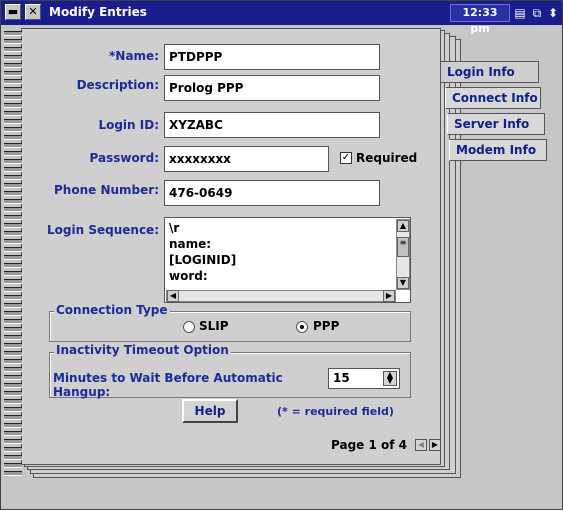 The height and width of the screenshot is (510, 563). Describe the element at coordinates (272, 57) in the screenshot. I see `name-field: PTDPPP` at that location.